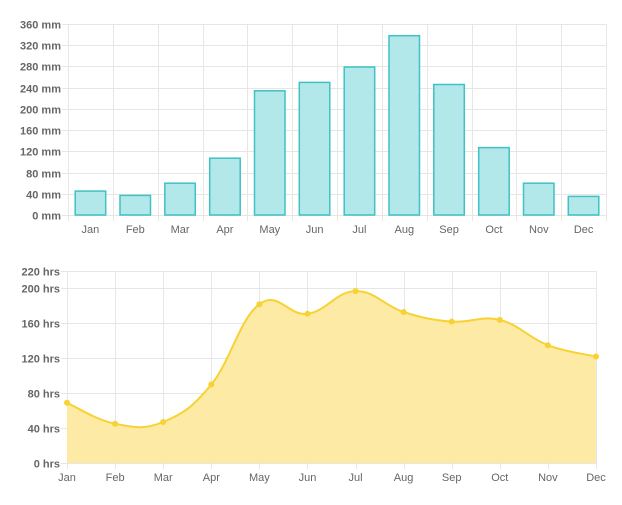  I want to click on area-y-tick-label: 220 hrs, so click(40, 273).